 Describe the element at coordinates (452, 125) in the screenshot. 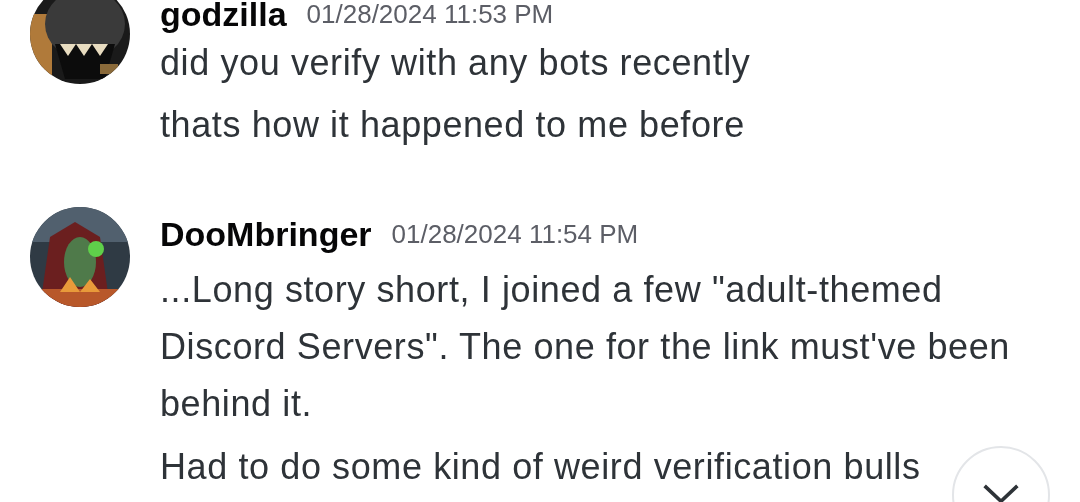

I see `message-text: thats how it happened to me before` at that location.